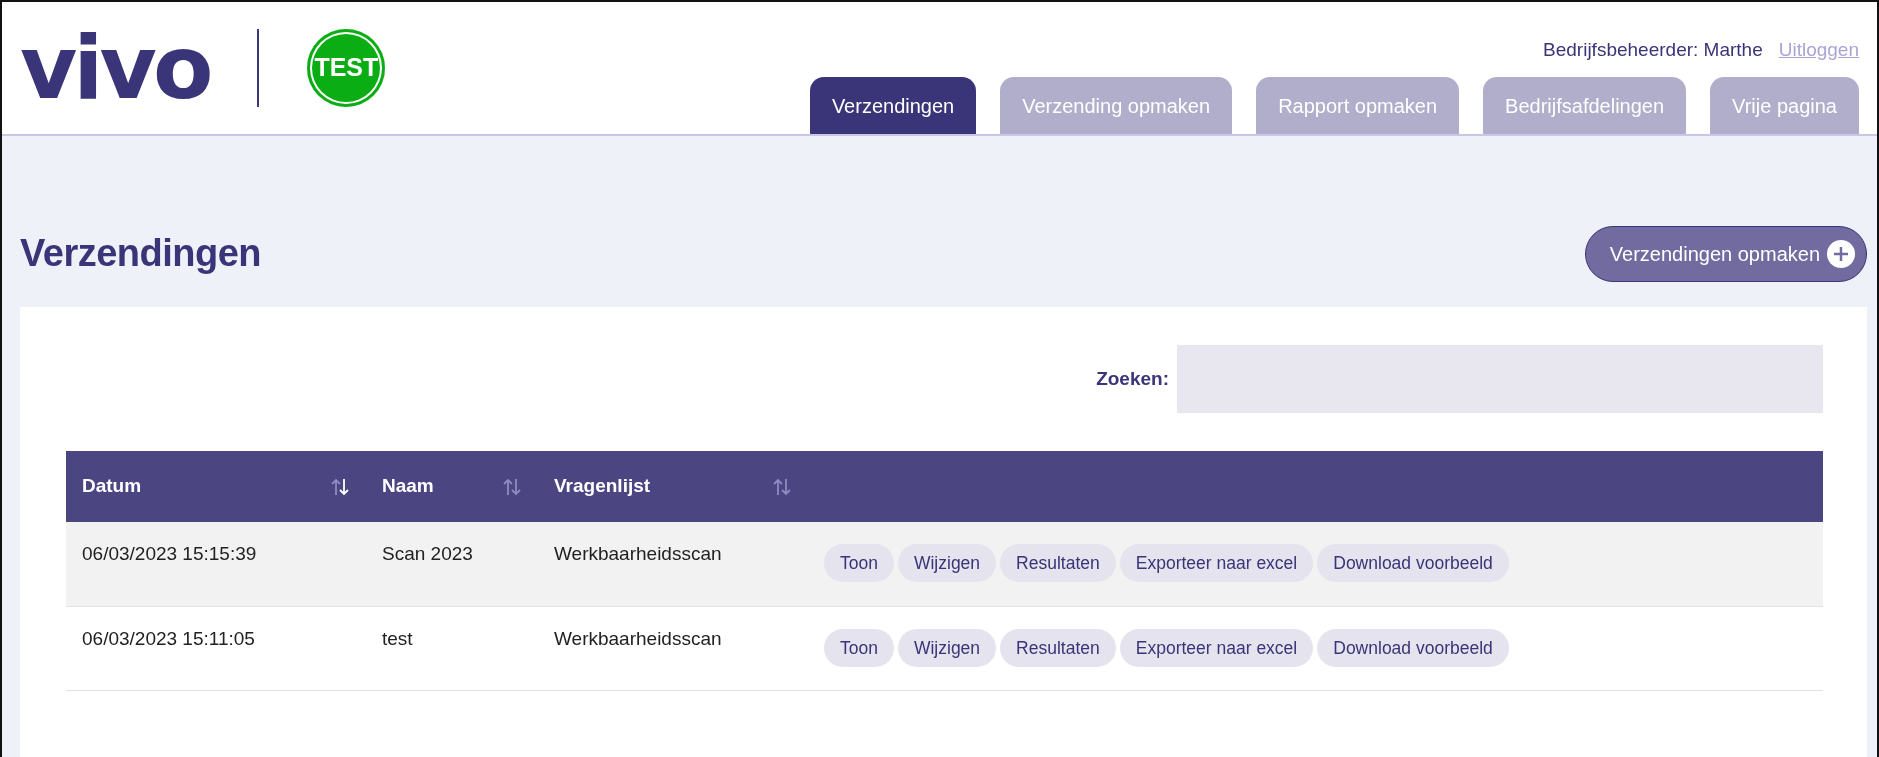 This screenshot has height=757, width=1879. Describe the element at coordinates (112, 486) in the screenshot. I see `column-header: Datum` at that location.